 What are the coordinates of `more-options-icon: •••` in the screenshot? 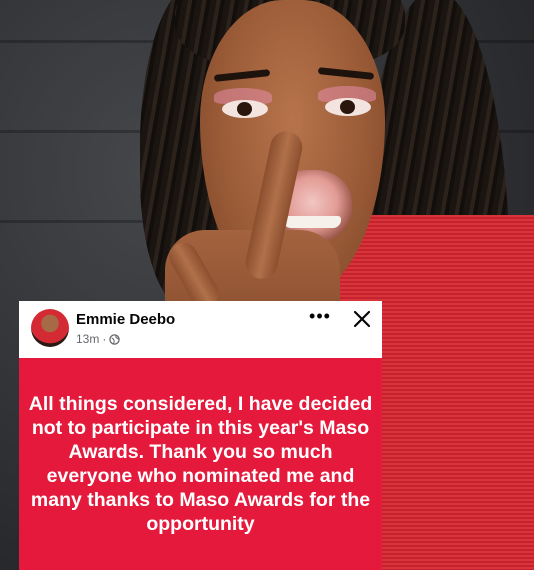 It's located at (320, 318).